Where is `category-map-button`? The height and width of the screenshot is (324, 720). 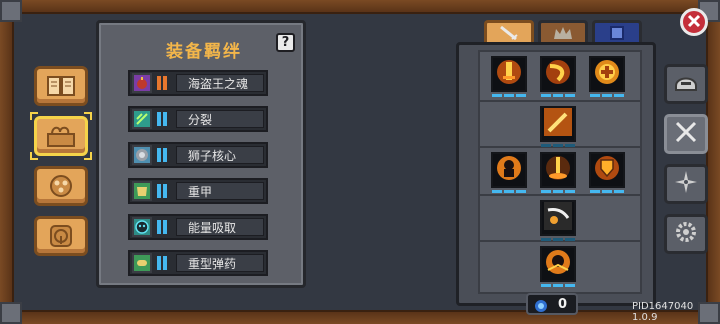
category-map-button is located at coordinates (61, 136).